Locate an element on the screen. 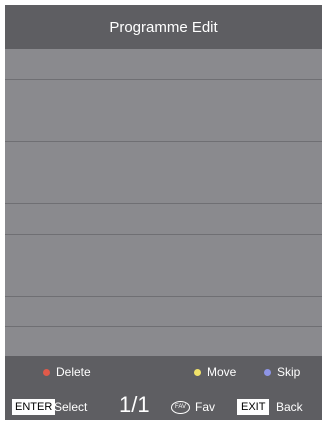  title-bar: Programme Edit is located at coordinates (163, 27).